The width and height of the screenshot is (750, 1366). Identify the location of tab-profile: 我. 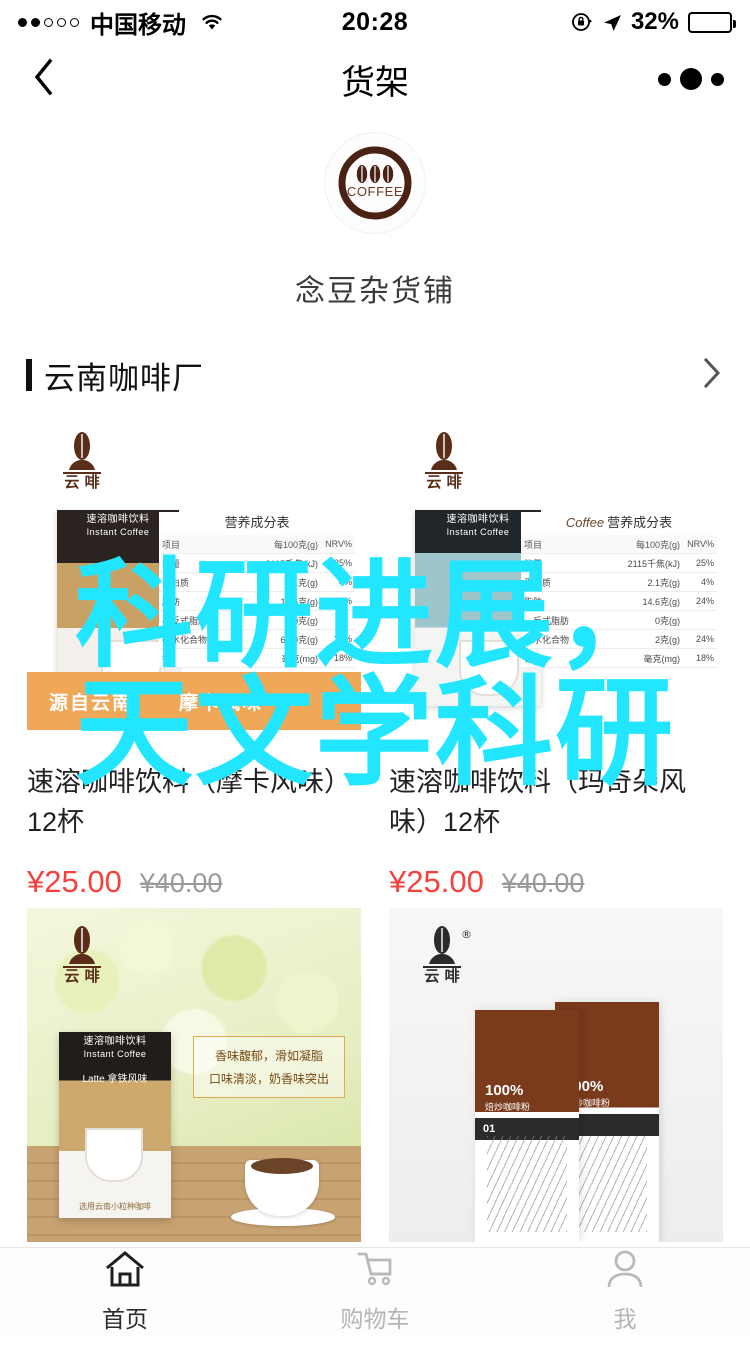
(625, 1291).